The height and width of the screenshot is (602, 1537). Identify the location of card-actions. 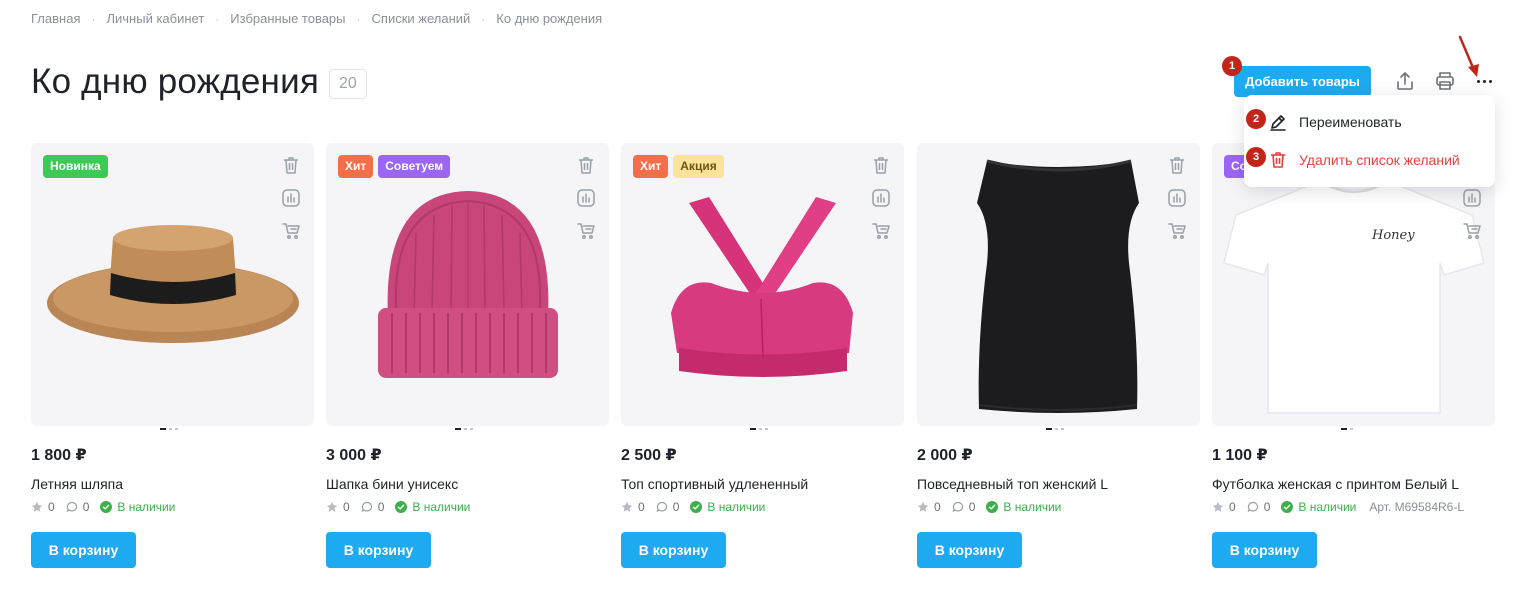
(586, 198).